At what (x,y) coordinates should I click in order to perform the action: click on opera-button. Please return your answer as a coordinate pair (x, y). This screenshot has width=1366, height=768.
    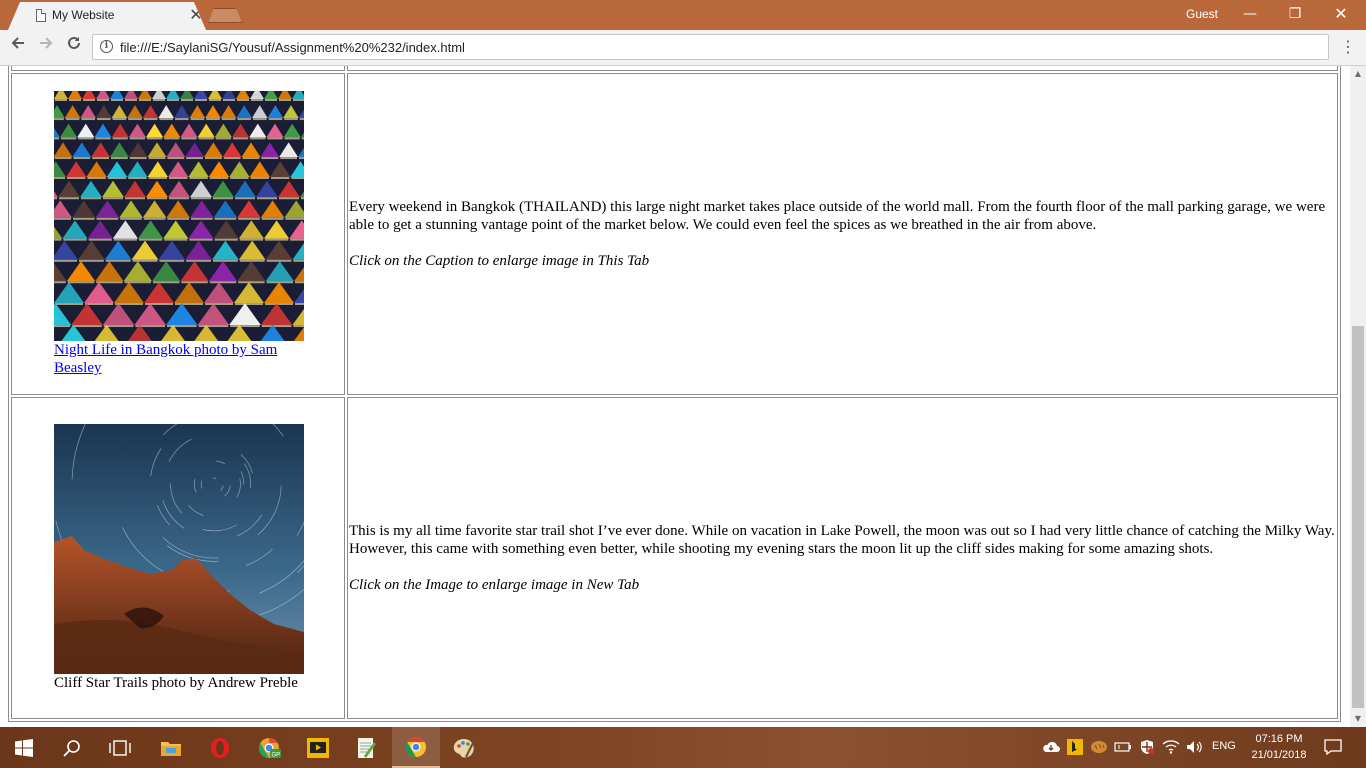
    Looking at the image, I should click on (220, 747).